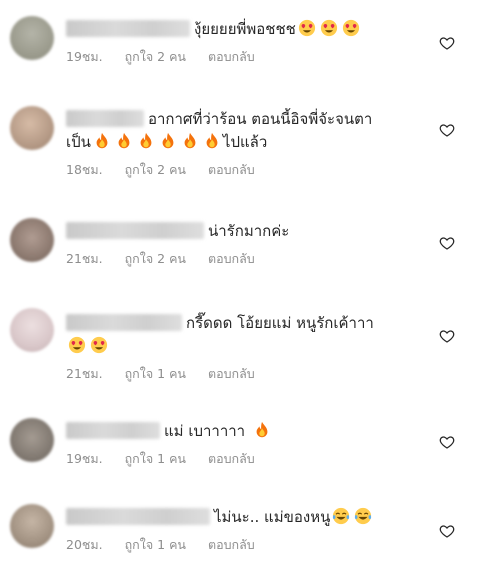 This screenshot has width=481, height=582. I want to click on comment-time: 18ชม., so click(84, 169).